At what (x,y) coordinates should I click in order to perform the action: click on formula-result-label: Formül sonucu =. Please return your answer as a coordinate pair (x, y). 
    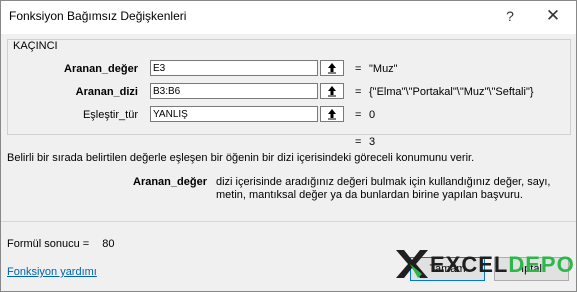
    Looking at the image, I should click on (48, 244).